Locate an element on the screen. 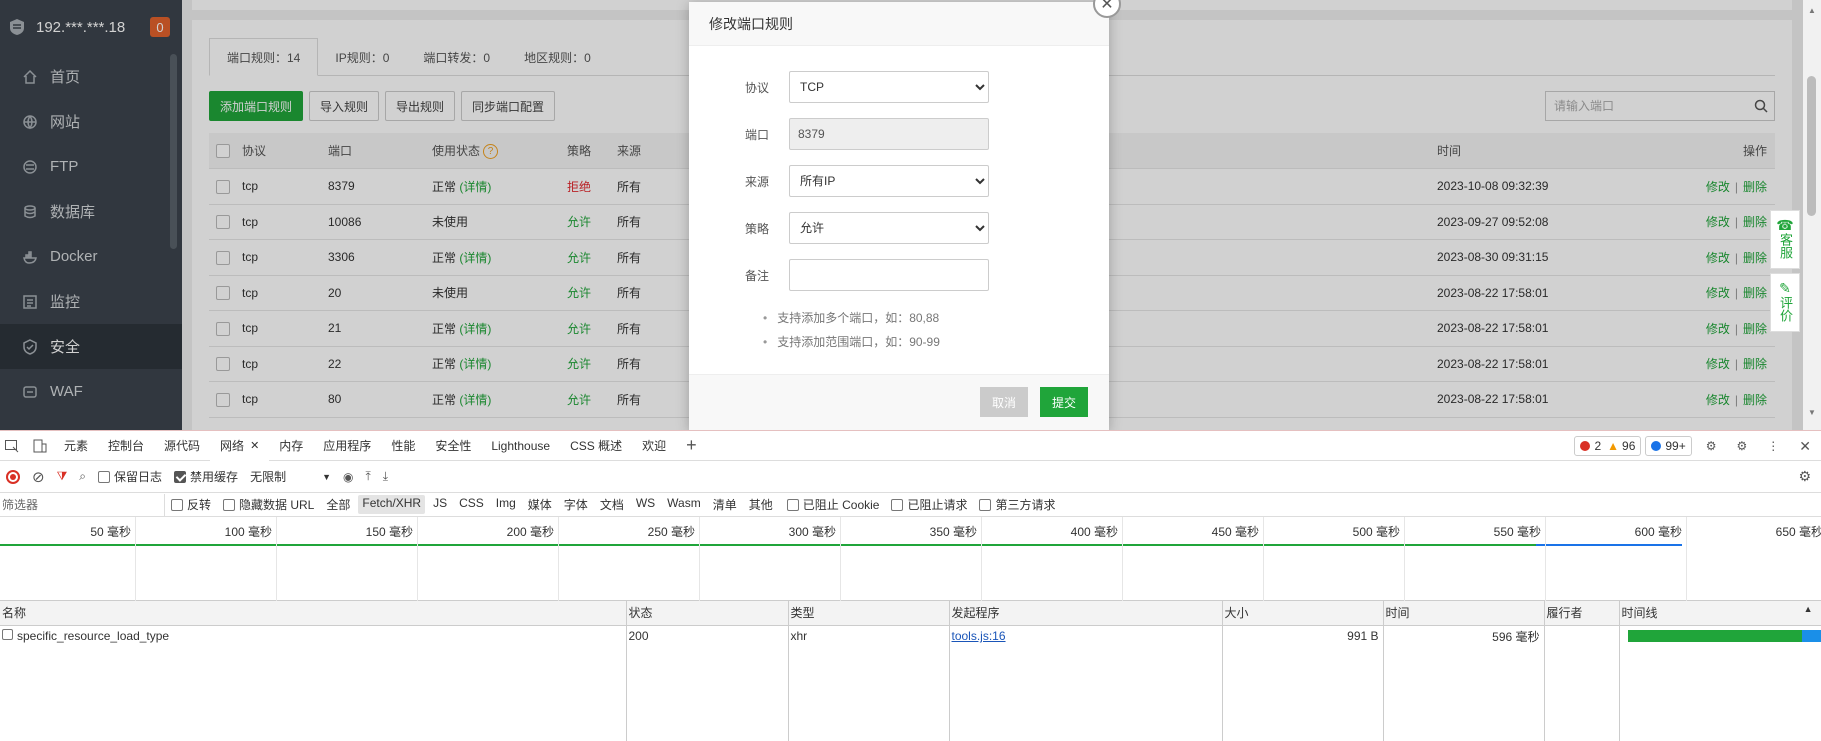  cancel-button: 取消 is located at coordinates (1004, 402).